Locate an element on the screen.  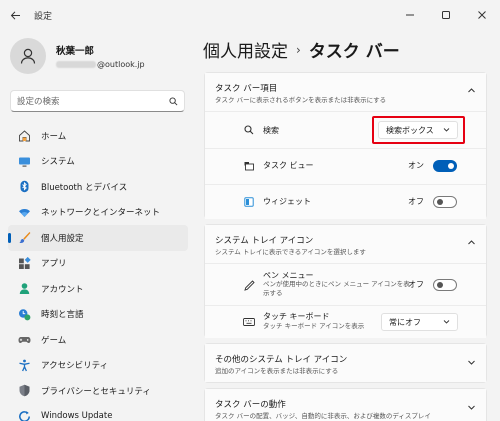
title-bar: 設定 is located at coordinates (250, 15).